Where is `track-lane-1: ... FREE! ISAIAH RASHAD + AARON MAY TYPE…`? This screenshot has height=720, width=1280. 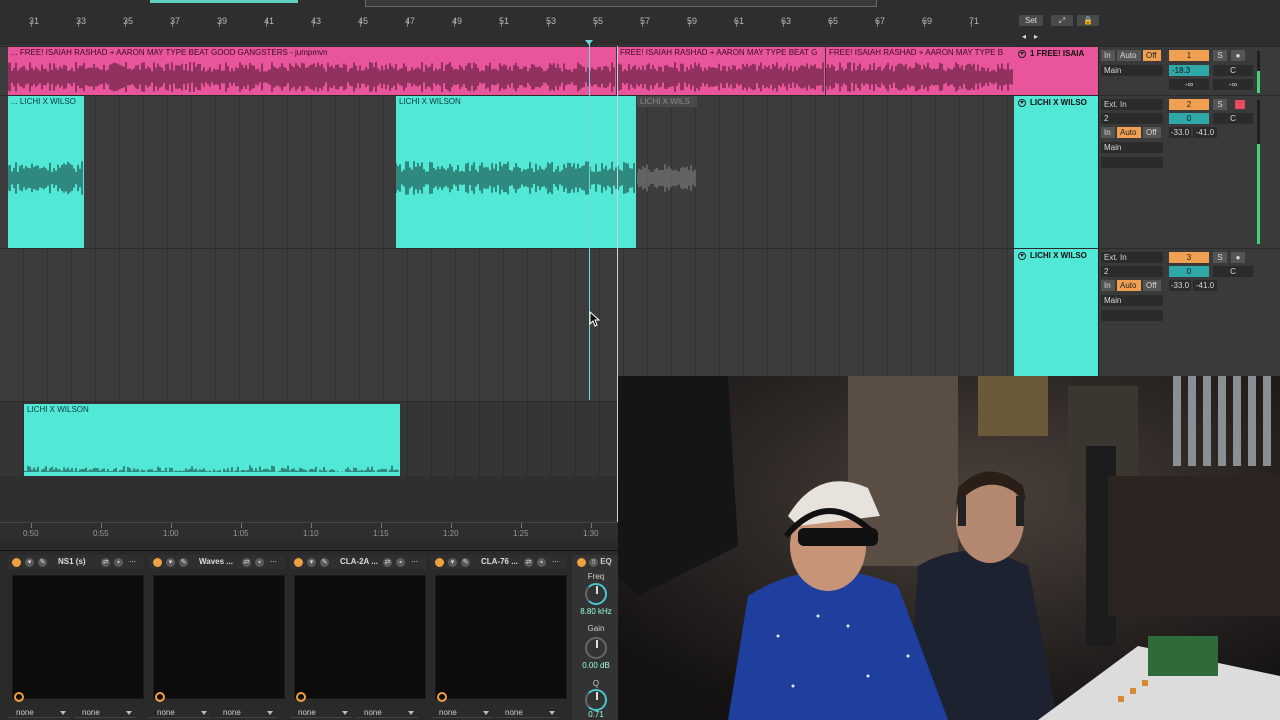 track-lane-1: ... FREE! ISAIAH RASHAD + AARON MAY TYPE… is located at coordinates (507, 71).